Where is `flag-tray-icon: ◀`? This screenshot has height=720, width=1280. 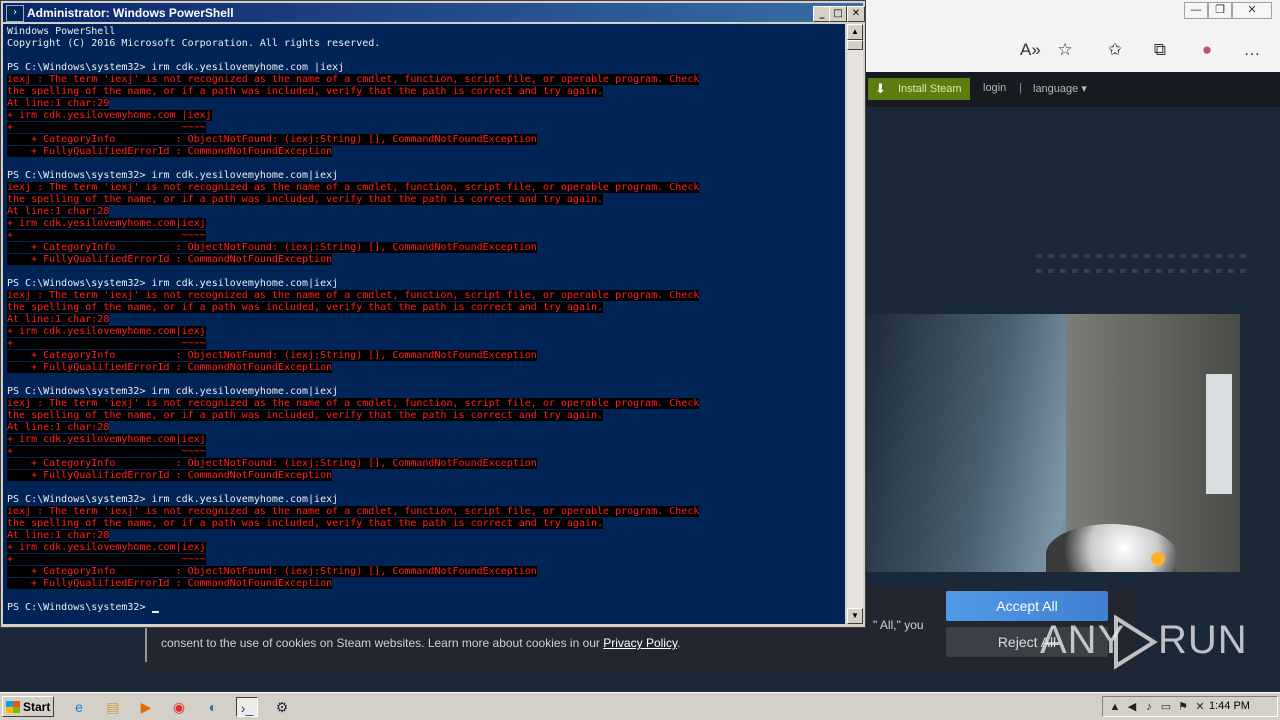
flag-tray-icon: ◀ is located at coordinates (1132, 707).